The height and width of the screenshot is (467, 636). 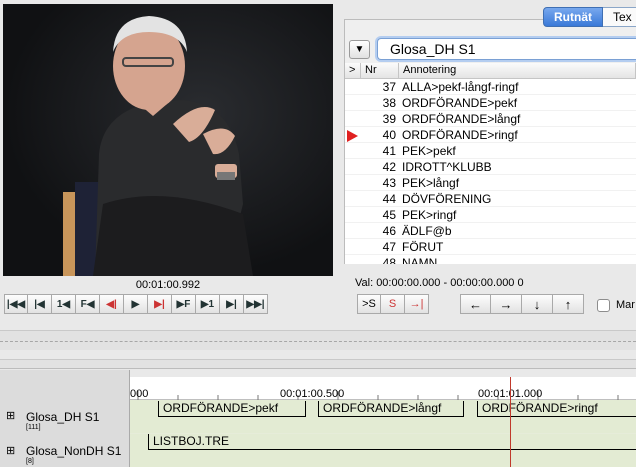 I want to click on tier-name-dh: Glosa_DH S1 [111], so click(x=62, y=420).